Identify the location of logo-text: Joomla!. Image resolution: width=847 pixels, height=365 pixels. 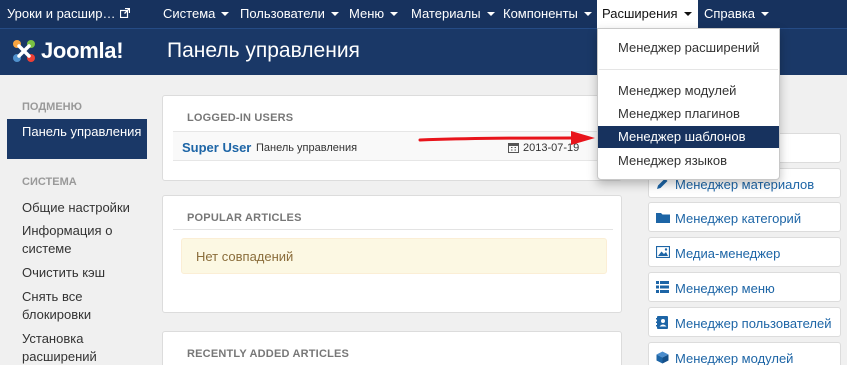
(82, 50).